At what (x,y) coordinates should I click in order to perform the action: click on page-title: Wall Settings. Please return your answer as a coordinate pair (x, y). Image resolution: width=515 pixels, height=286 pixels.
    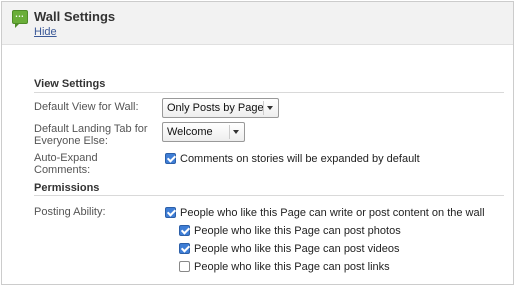
    Looking at the image, I should click on (75, 16).